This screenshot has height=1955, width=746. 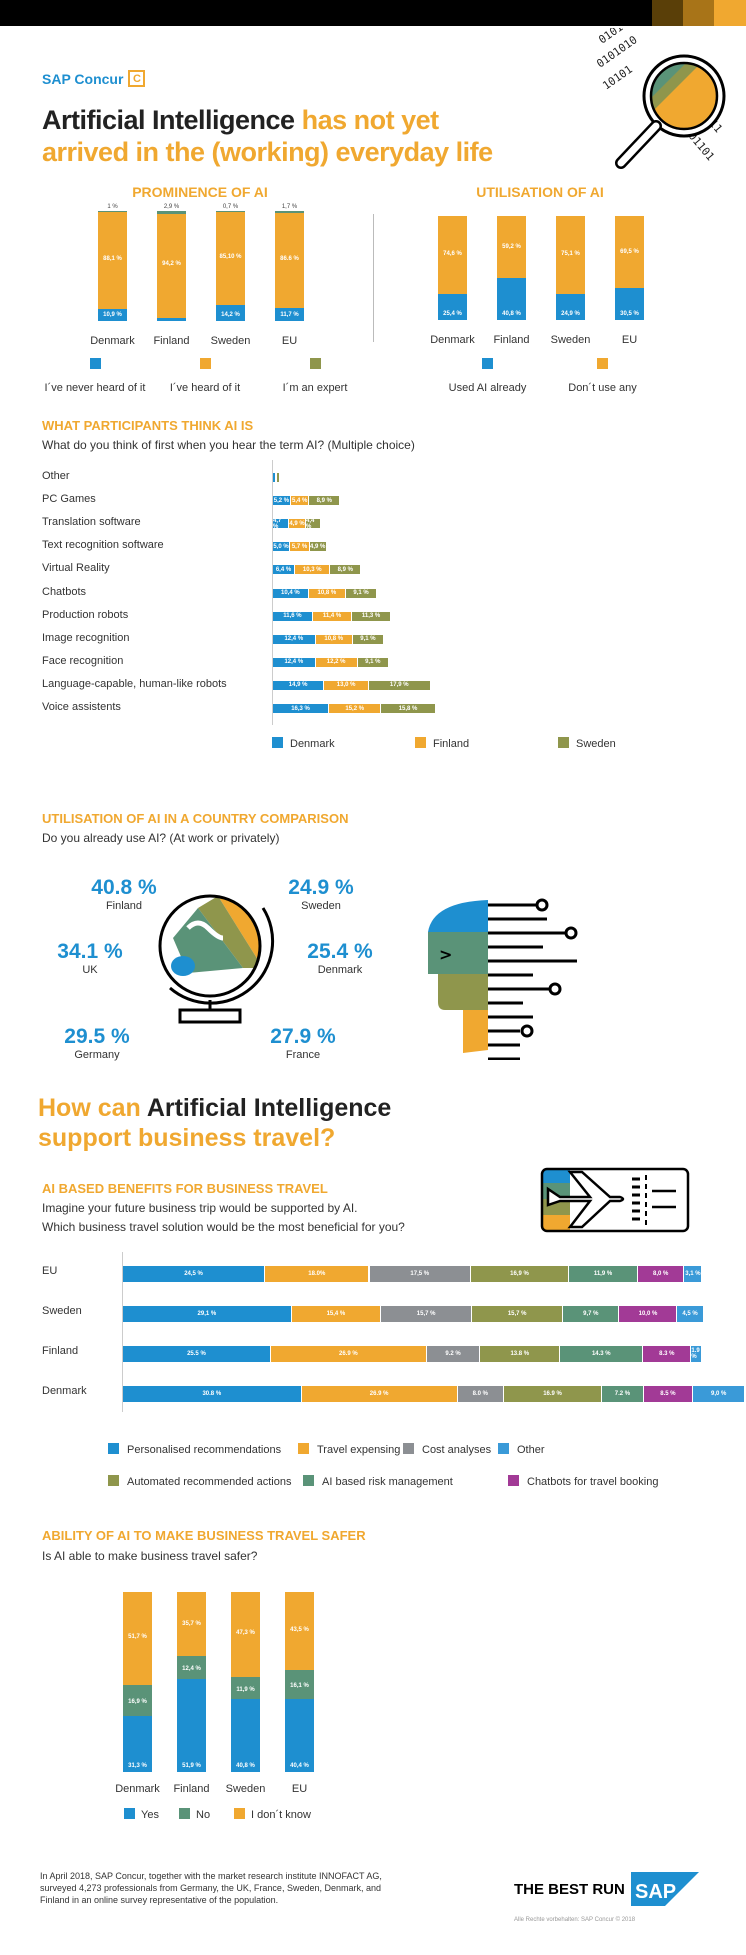 What do you see at coordinates (399, 685) in the screenshot?
I see `bar-segment: 17,9 %` at bounding box center [399, 685].